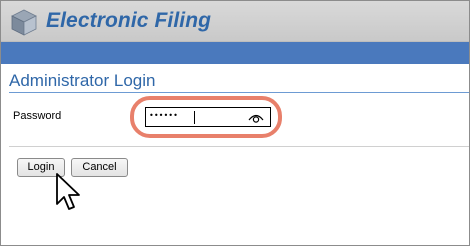 This screenshot has height=246, width=470. Describe the element at coordinates (68, 191) in the screenshot. I see `mouse-pointer-icon` at that location.